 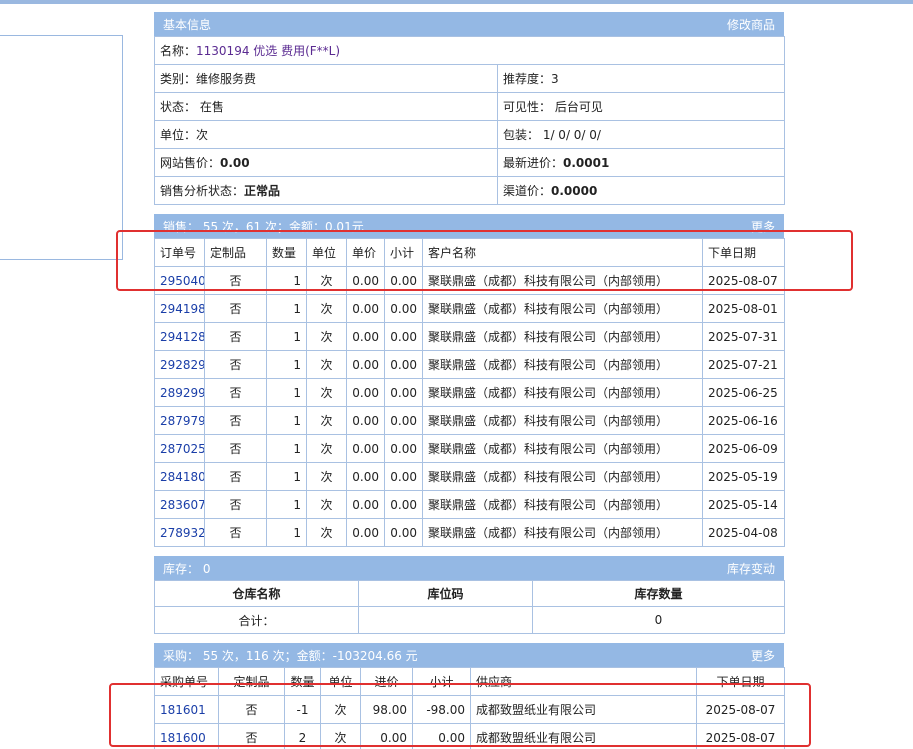 I want to click on order-date: 2025-04-08, so click(x=743, y=532).